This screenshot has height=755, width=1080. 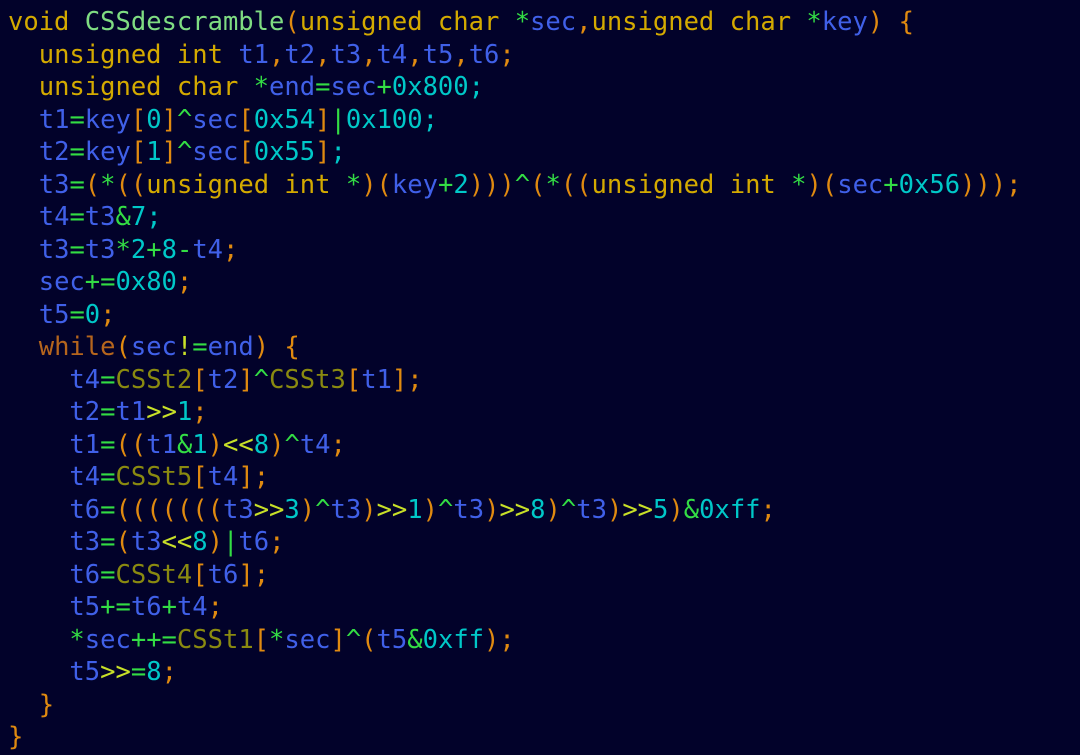 What do you see at coordinates (661, 509) in the screenshot?
I see `code-token: 5` at bounding box center [661, 509].